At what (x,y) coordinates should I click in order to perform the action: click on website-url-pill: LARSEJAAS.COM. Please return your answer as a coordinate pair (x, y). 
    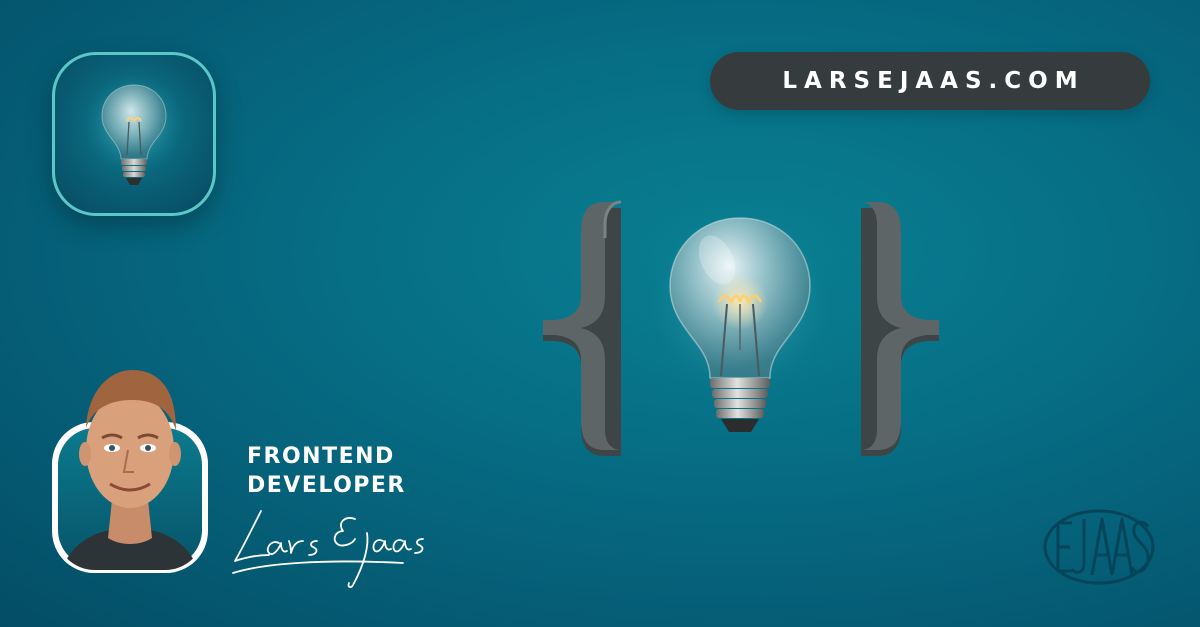
    Looking at the image, I should click on (930, 81).